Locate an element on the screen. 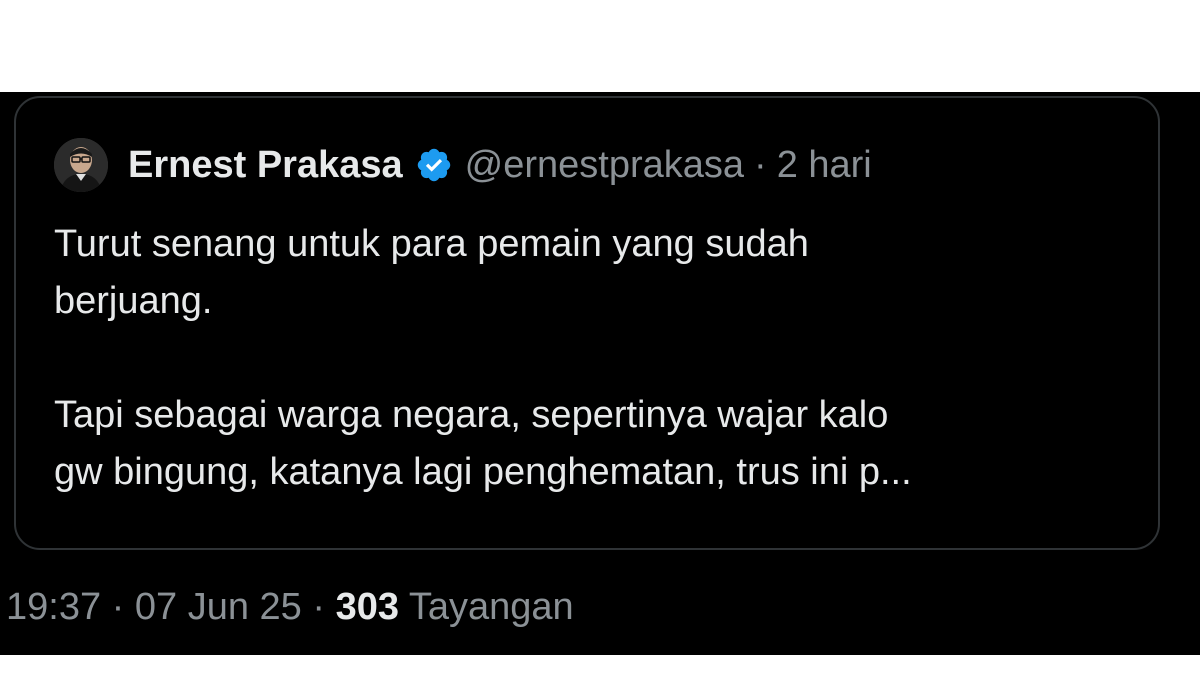 The width and height of the screenshot is (1200, 675). verified-badge-icon is located at coordinates (433, 165).